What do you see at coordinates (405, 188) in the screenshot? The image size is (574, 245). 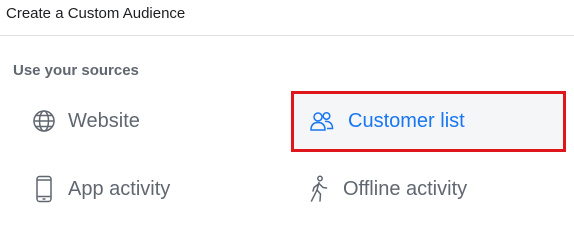 I see `source-option-label: Offline activity` at bounding box center [405, 188].